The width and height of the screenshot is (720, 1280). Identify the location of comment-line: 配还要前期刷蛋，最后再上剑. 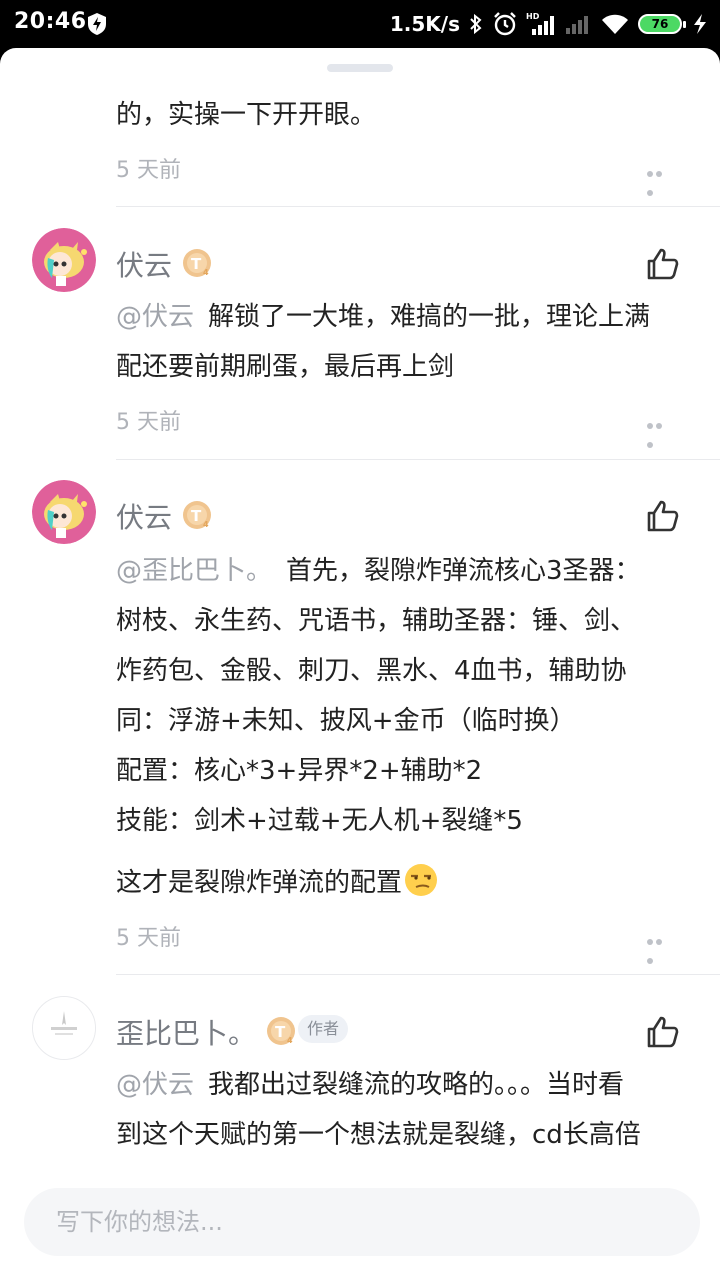
(285, 367).